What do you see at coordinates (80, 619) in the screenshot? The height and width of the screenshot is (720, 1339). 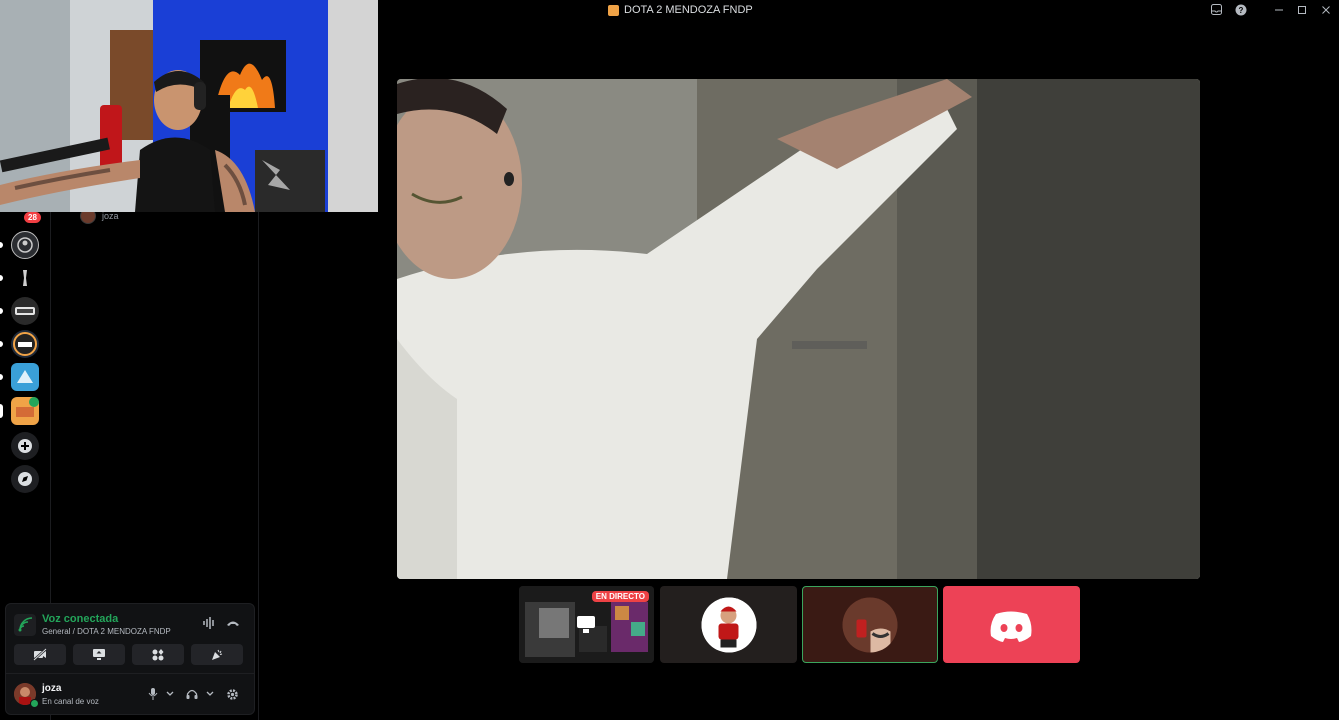 I see `voice-status: Voz conectada` at bounding box center [80, 619].